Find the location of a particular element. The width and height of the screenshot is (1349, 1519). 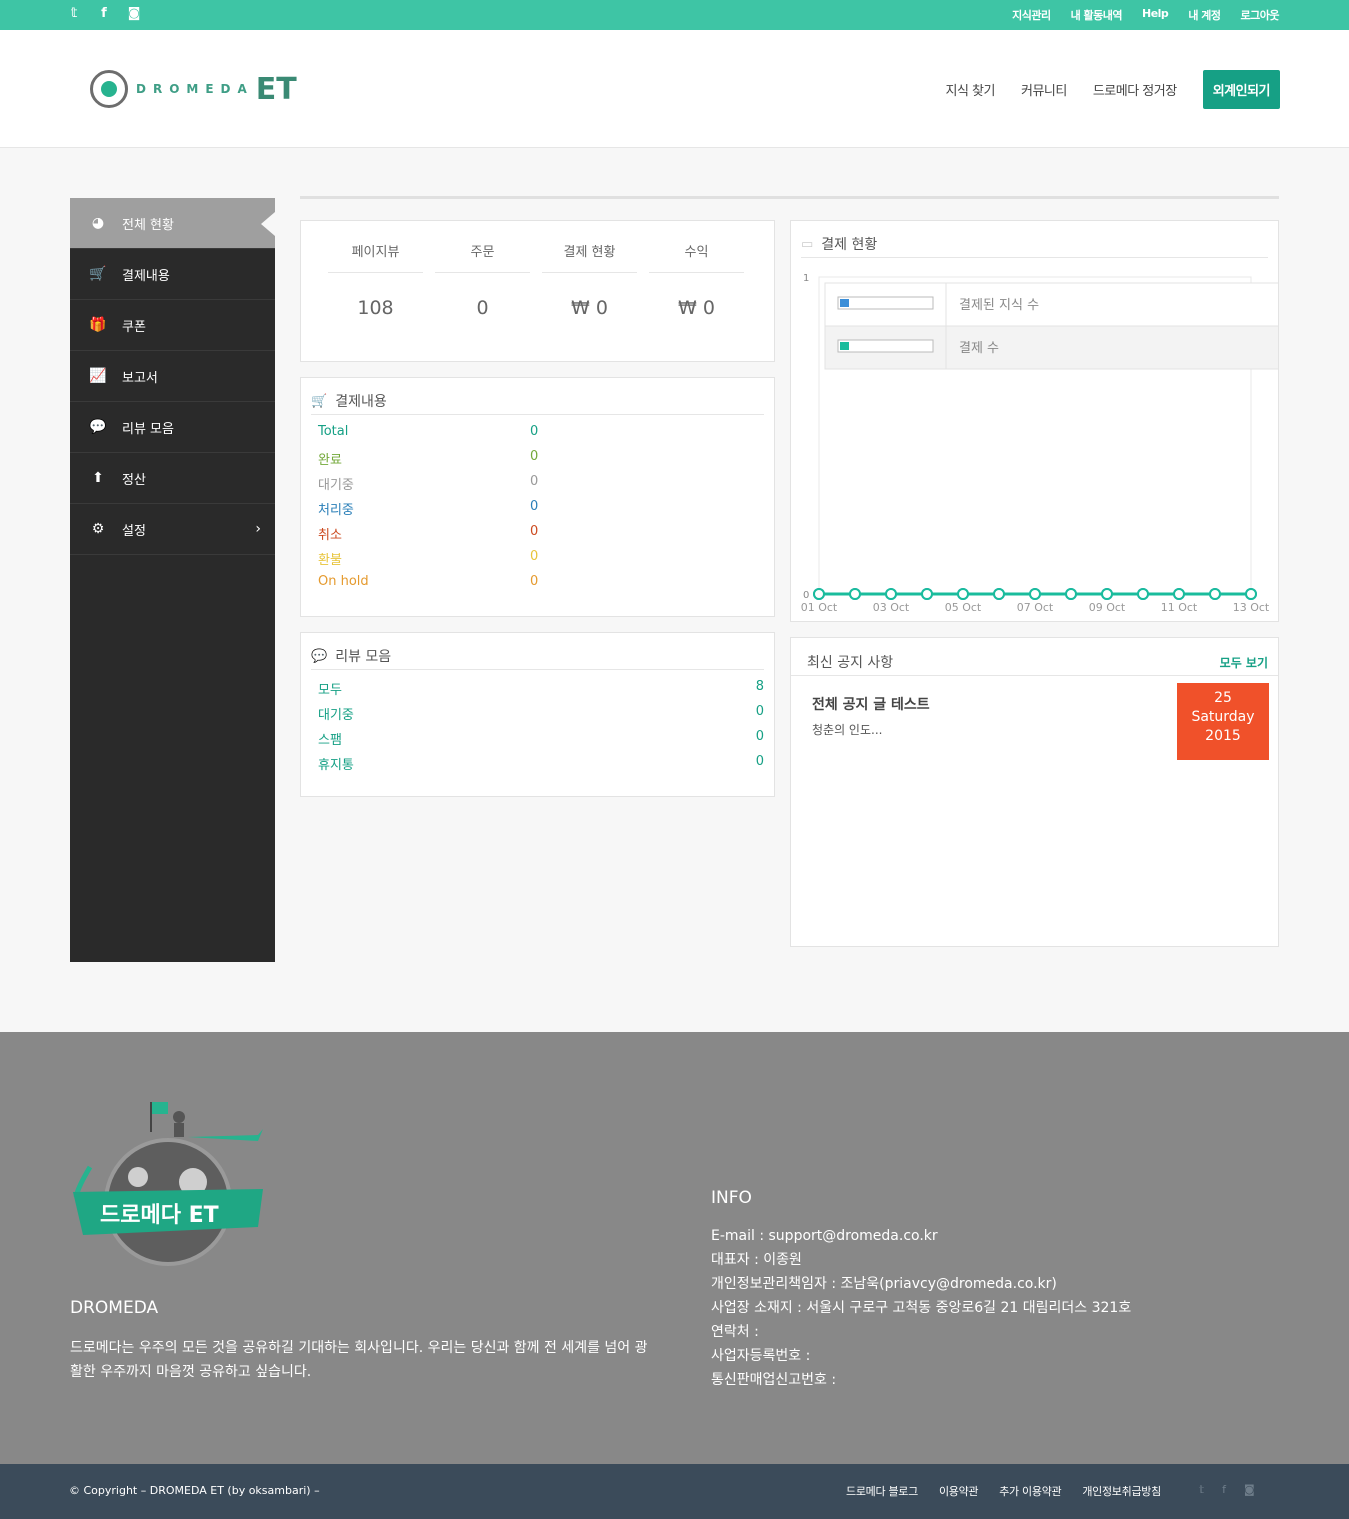

sidebar-item-label: 보고서 is located at coordinates (140, 378).